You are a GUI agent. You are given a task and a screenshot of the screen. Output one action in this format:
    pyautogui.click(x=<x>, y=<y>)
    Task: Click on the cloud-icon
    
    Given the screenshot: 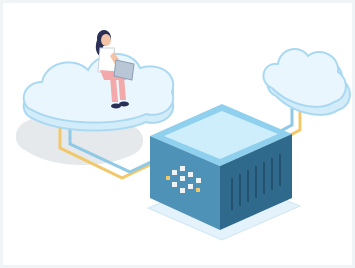 What is the action you would take?
    pyautogui.click(x=306, y=82)
    